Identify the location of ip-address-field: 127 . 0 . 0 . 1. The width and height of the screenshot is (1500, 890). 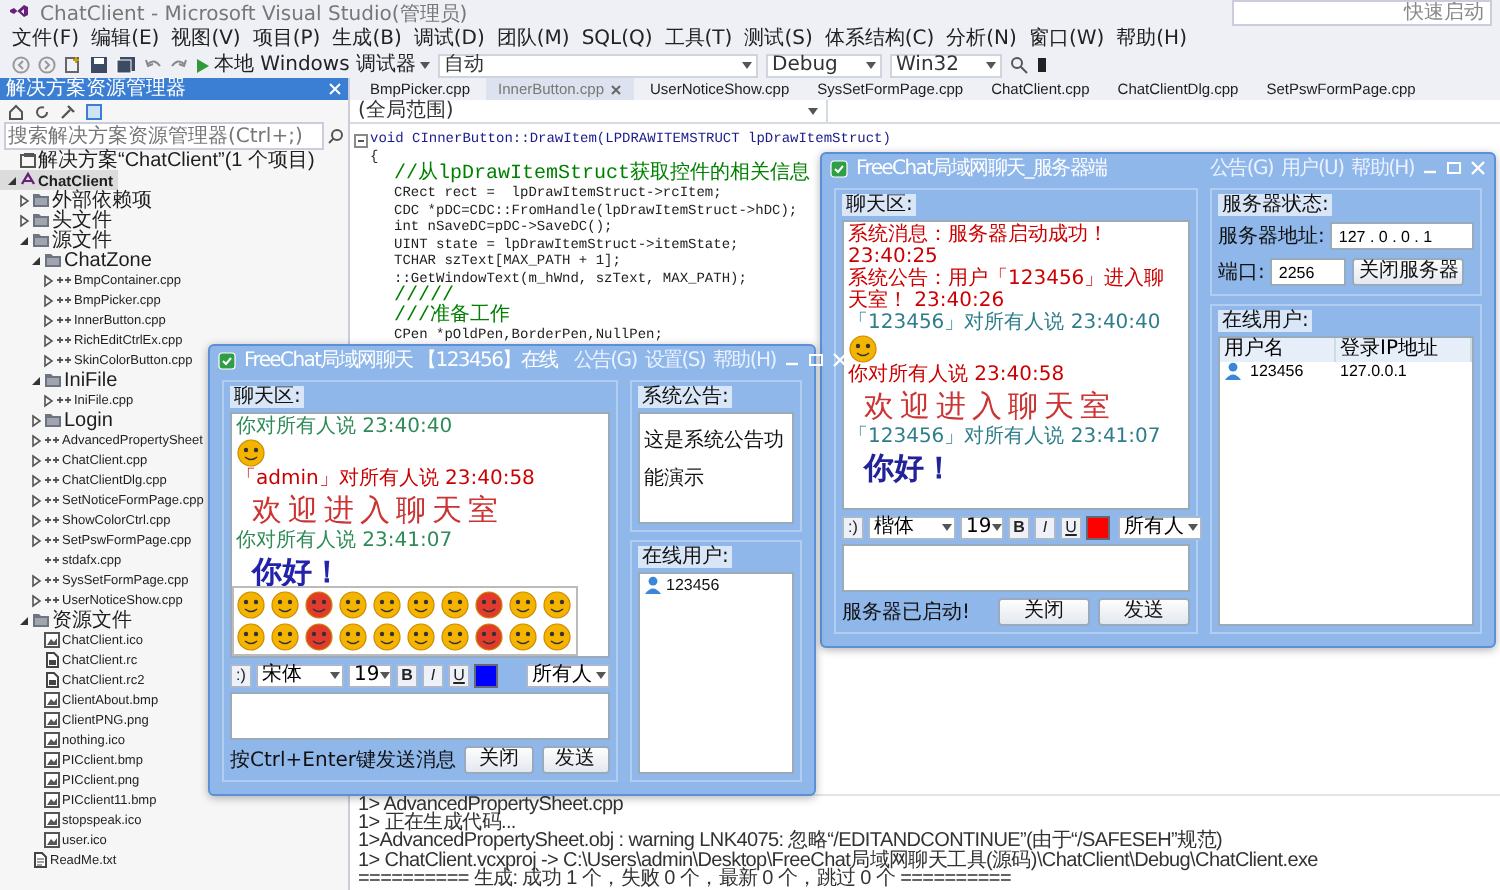
(1402, 236).